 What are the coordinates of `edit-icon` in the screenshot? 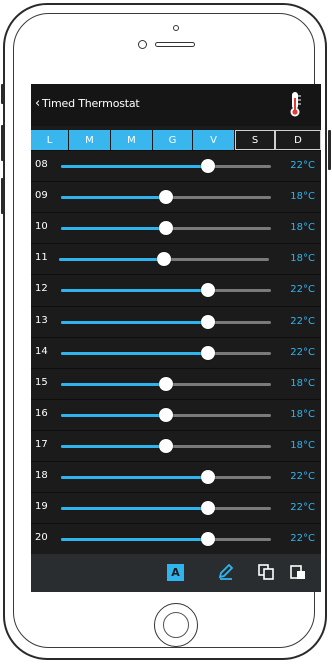 It's located at (226, 572).